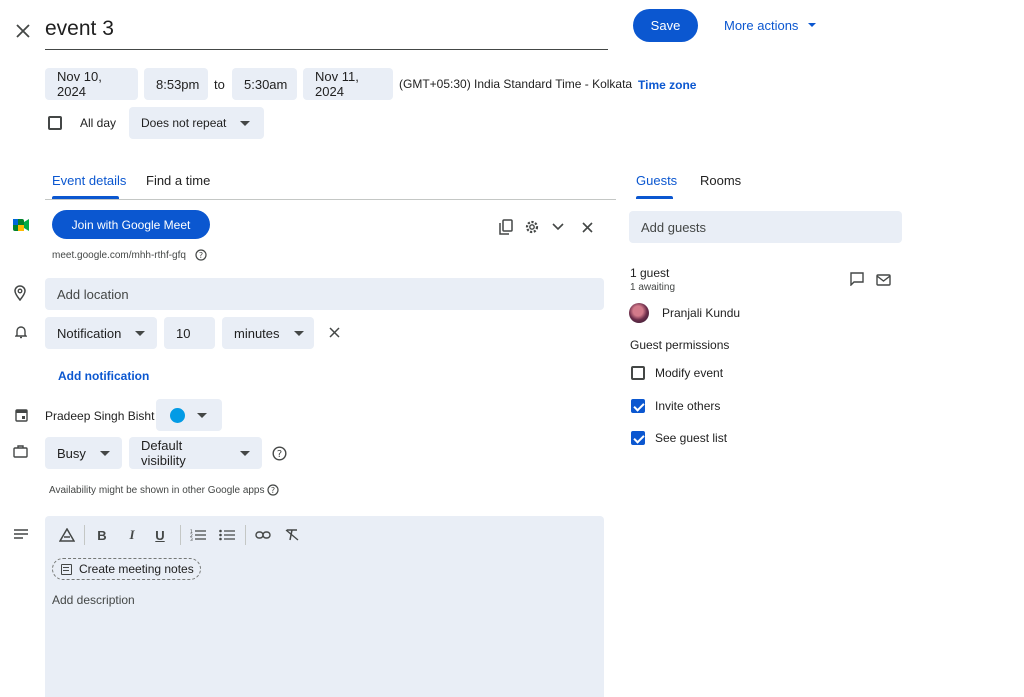 This screenshot has width=1024, height=697. Describe the element at coordinates (688, 406) in the screenshot. I see `invite-others-label: Invite others` at that location.